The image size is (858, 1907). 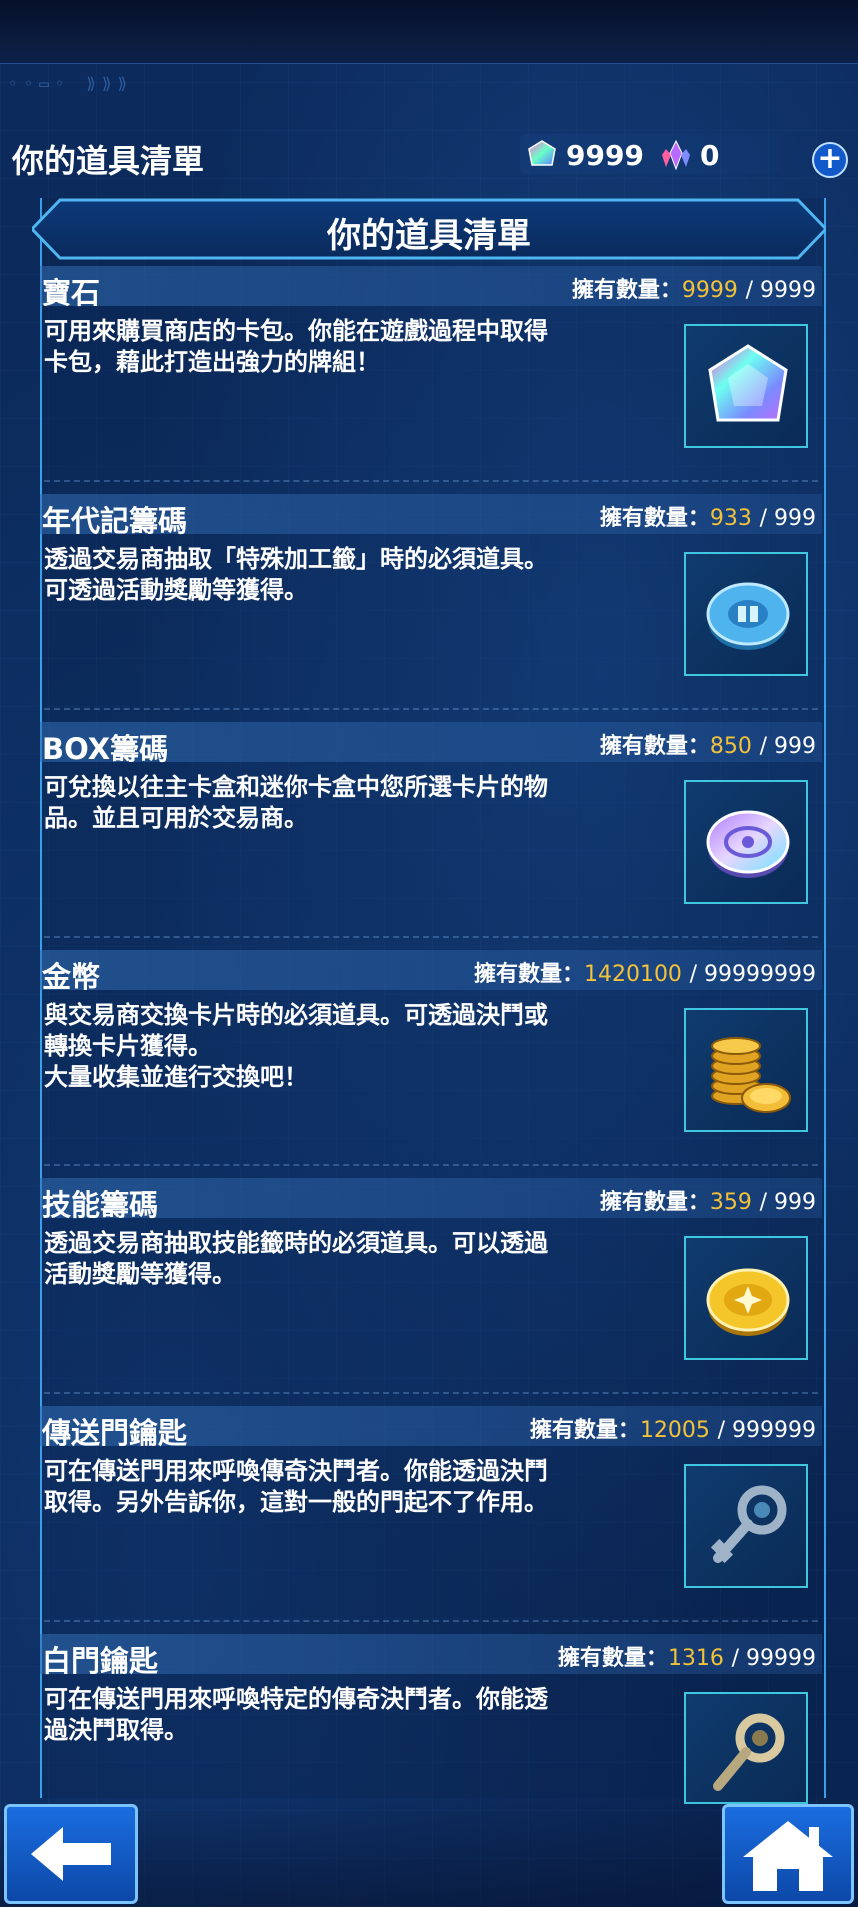 What do you see at coordinates (429, 153) in the screenshot?
I see `header-bar: 你的道具清單 9999 0 +` at bounding box center [429, 153].